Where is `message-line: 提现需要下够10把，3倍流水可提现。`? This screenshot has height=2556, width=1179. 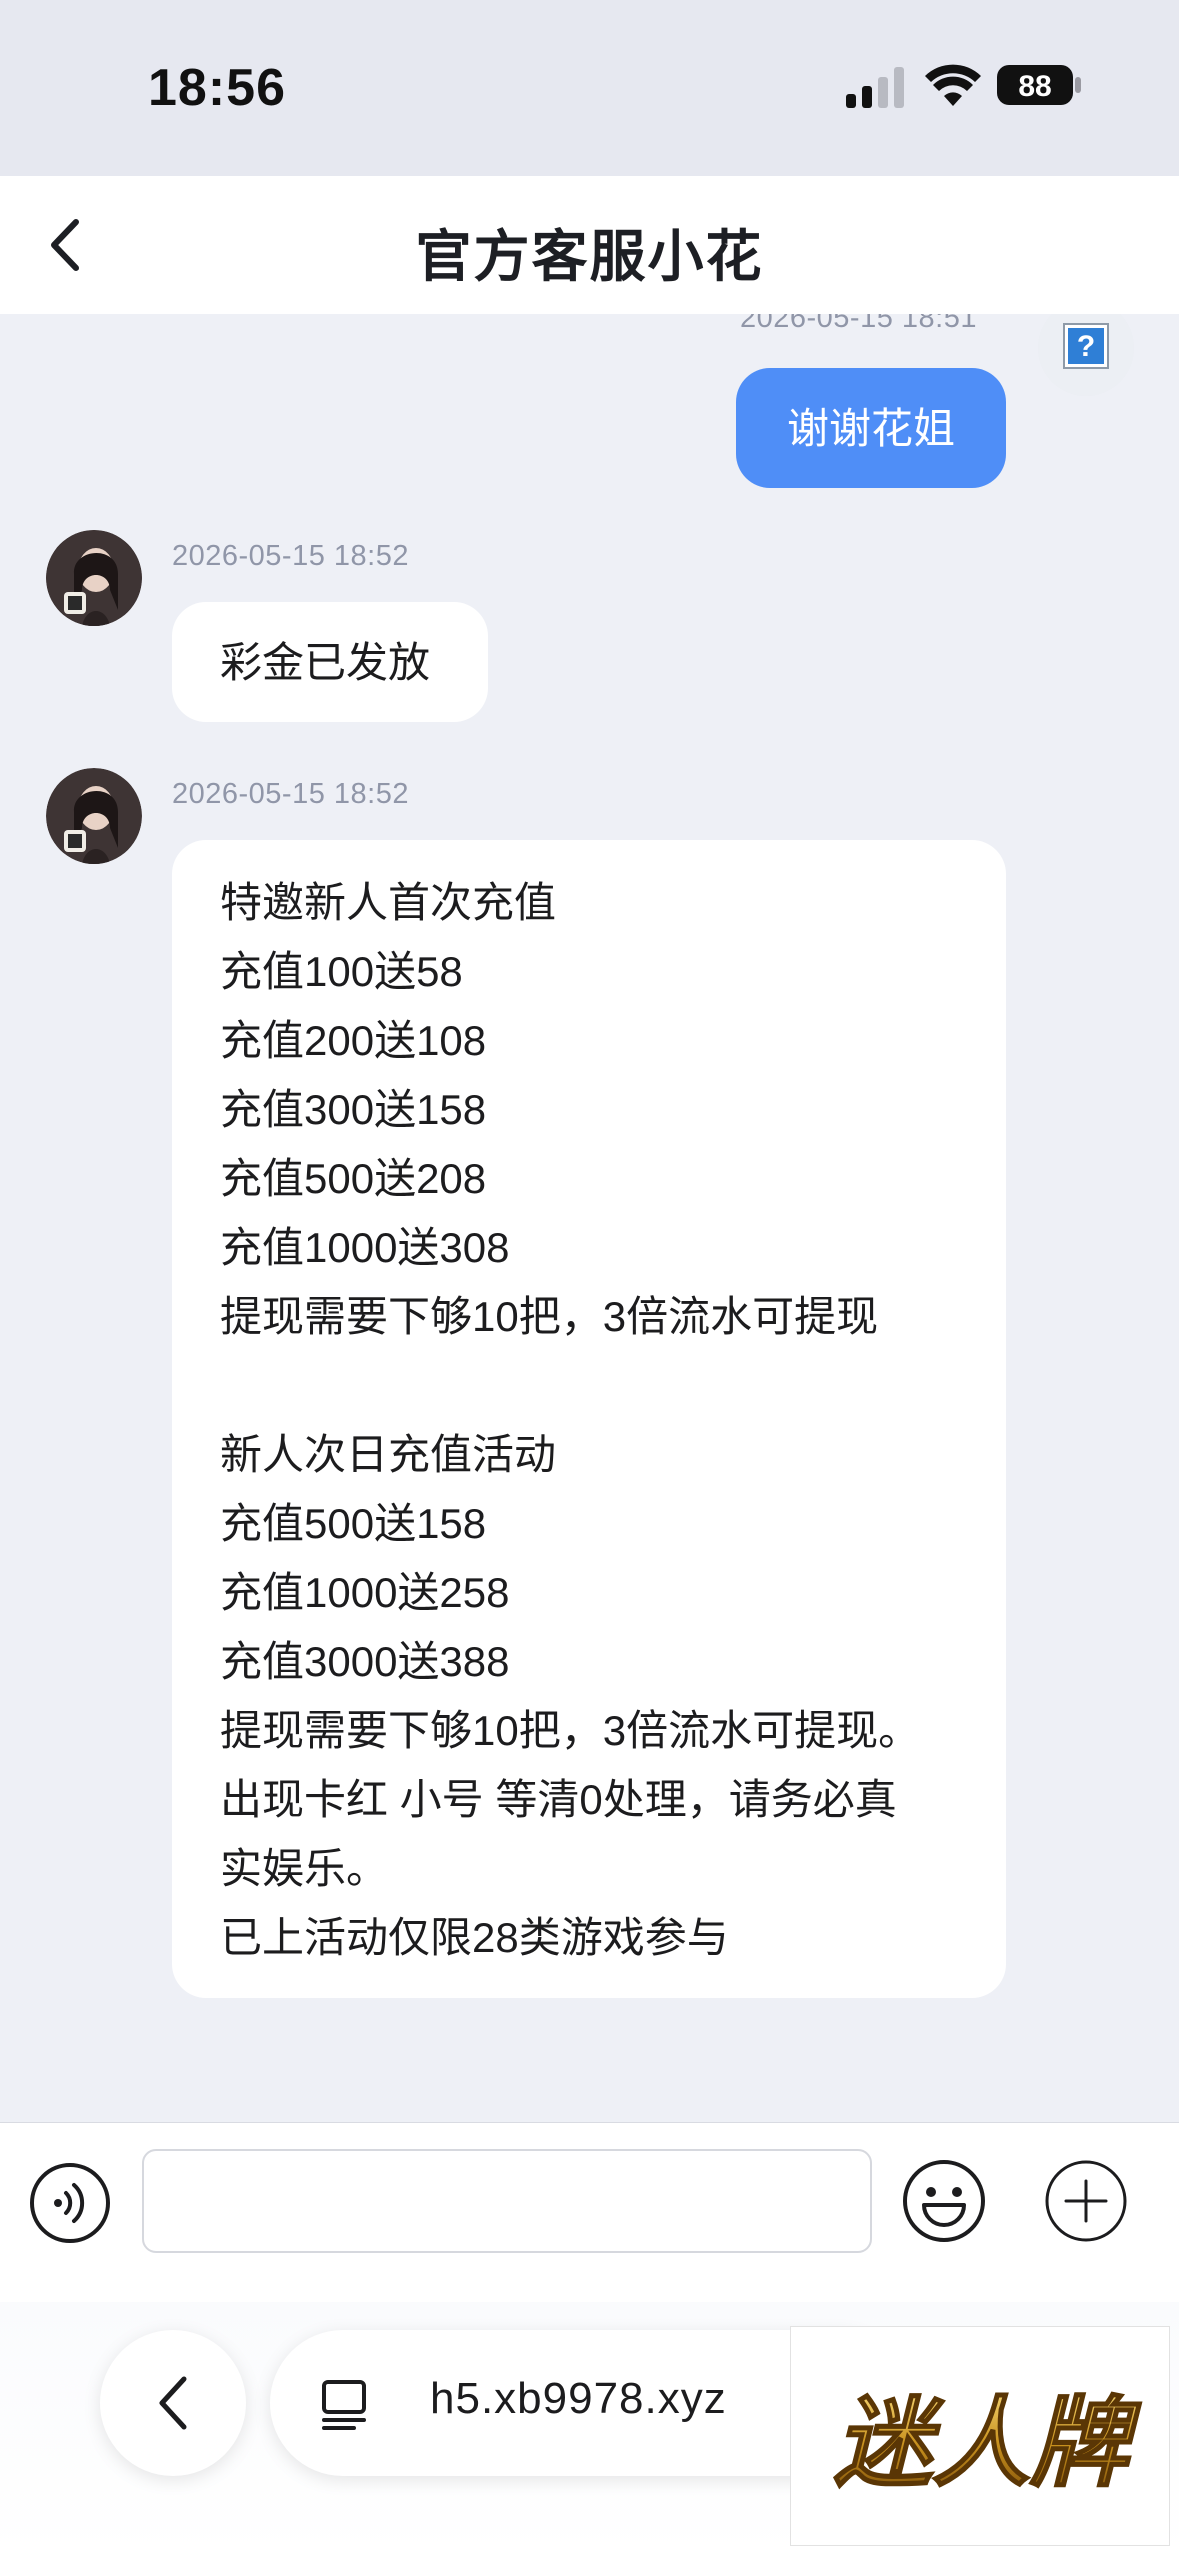 message-line: 提现需要下够10把，3倍流水可提现。 is located at coordinates (570, 1730).